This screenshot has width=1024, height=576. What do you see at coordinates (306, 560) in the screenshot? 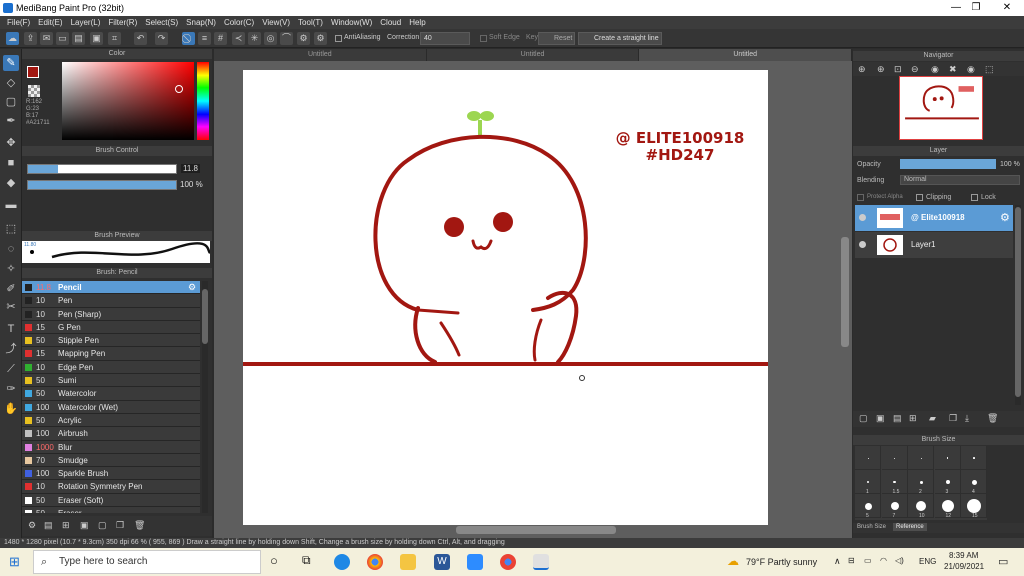
I see `task-view-icon: ⧉` at bounding box center [306, 560].